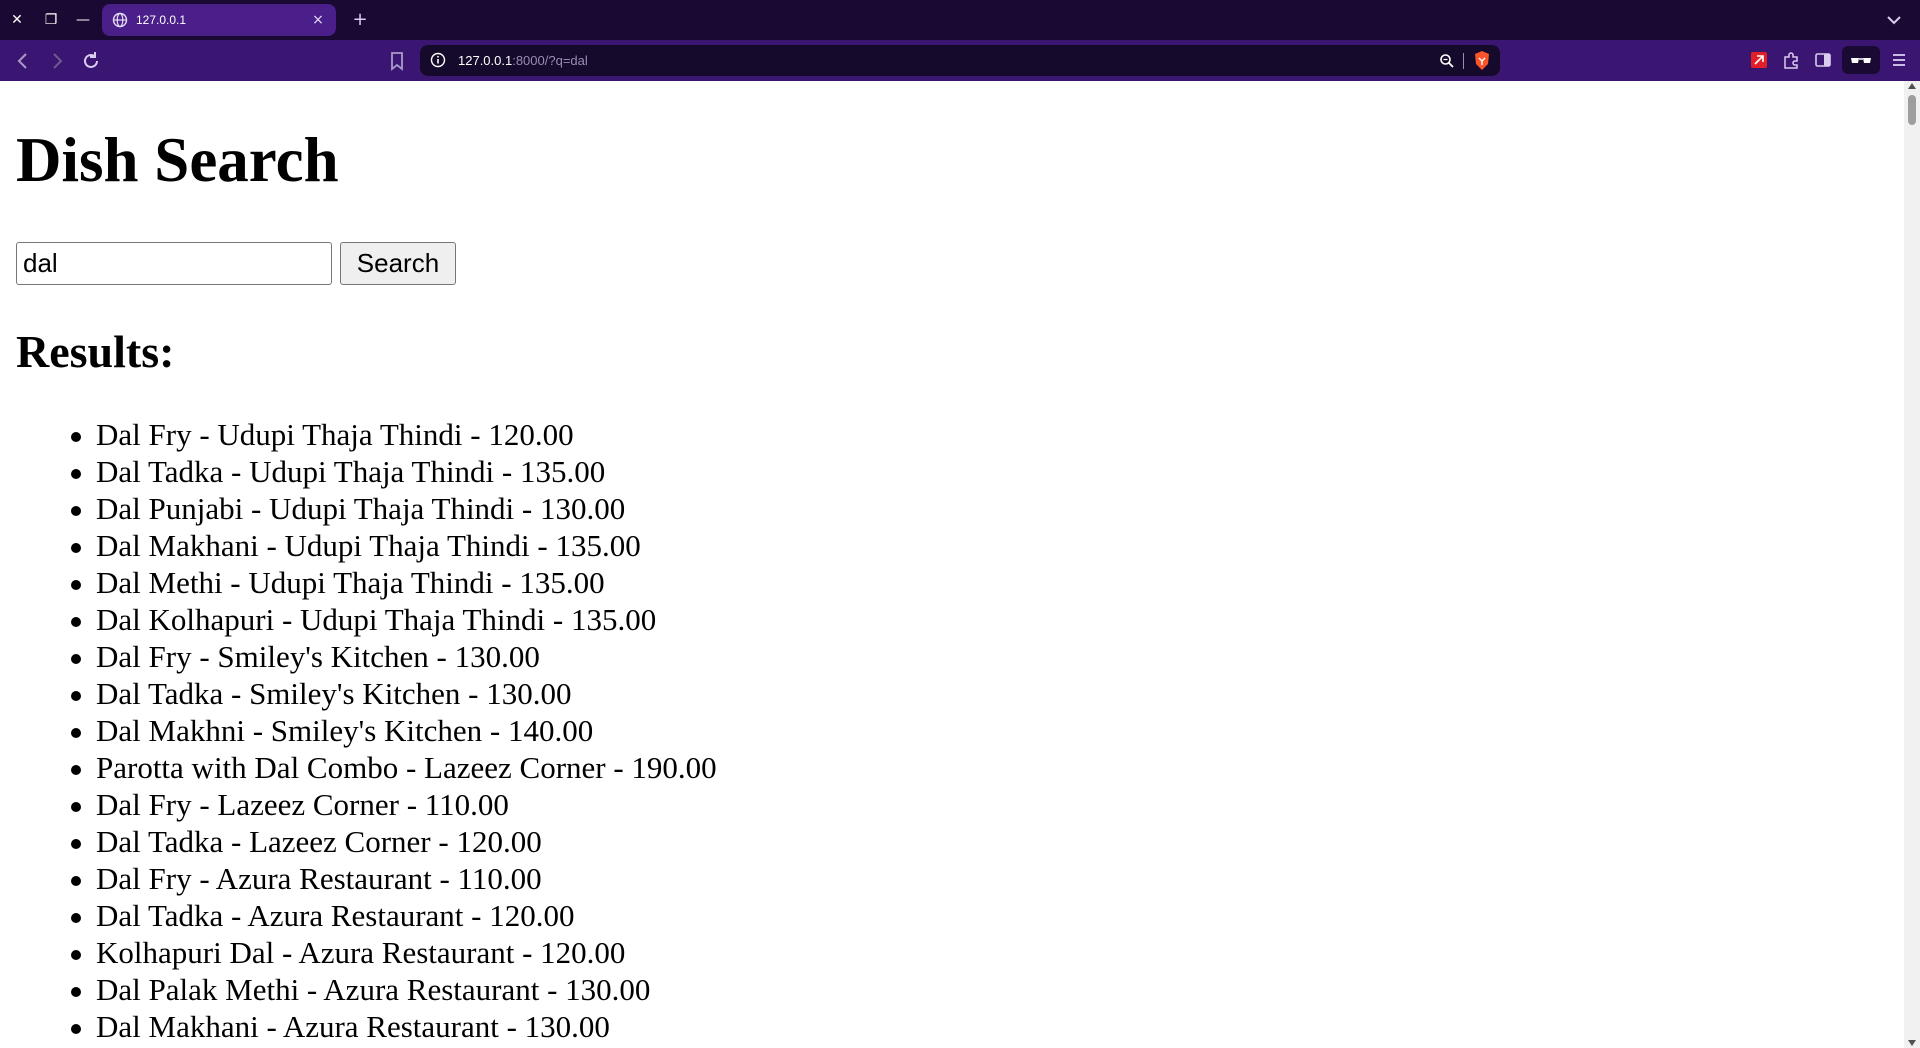  I want to click on result-item: Dal Makhni - Smiley's Kitchen - 140.00, so click(394, 730).